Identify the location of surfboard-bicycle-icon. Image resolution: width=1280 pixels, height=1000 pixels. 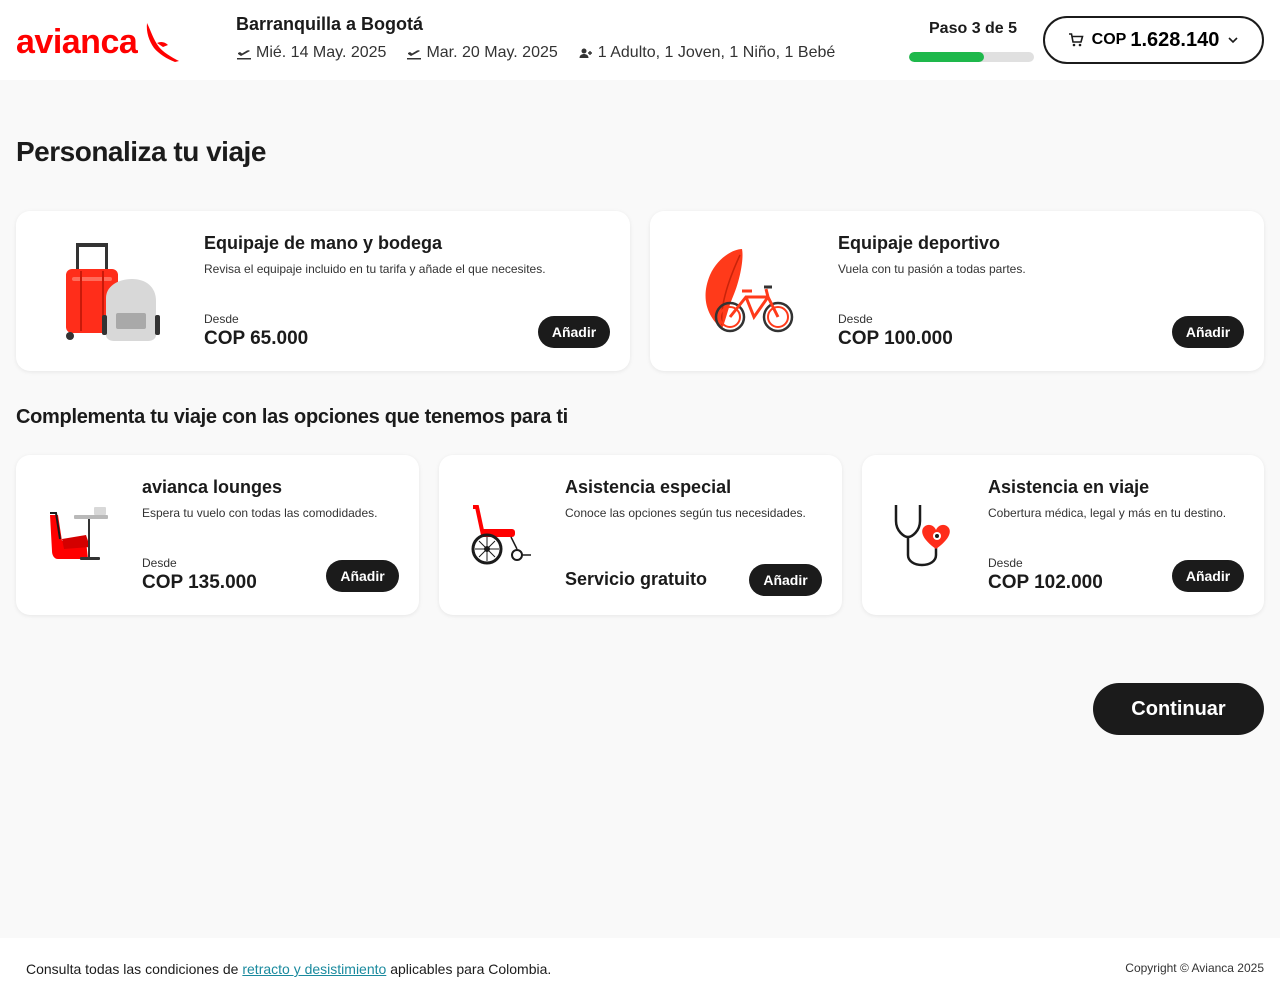
(749, 291).